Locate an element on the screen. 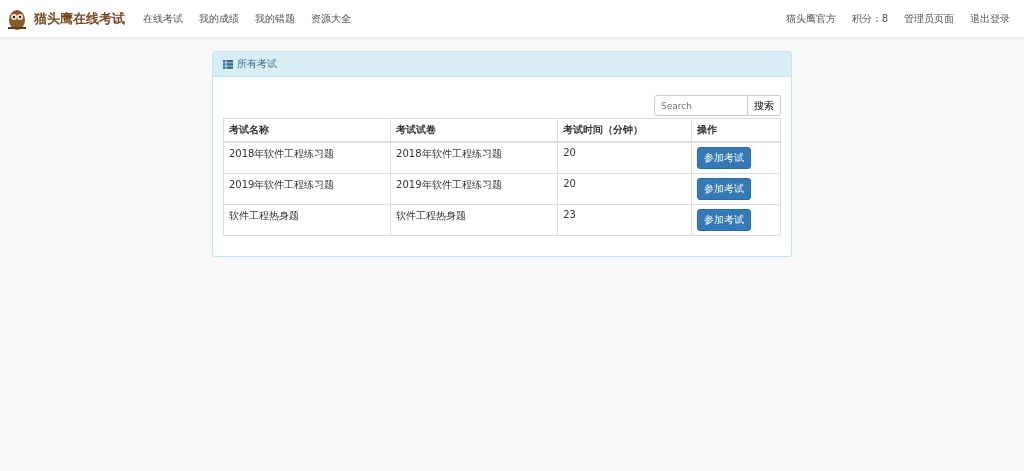 The width and height of the screenshot is (1024, 471). nav-link: 我的成绩 is located at coordinates (219, 18).